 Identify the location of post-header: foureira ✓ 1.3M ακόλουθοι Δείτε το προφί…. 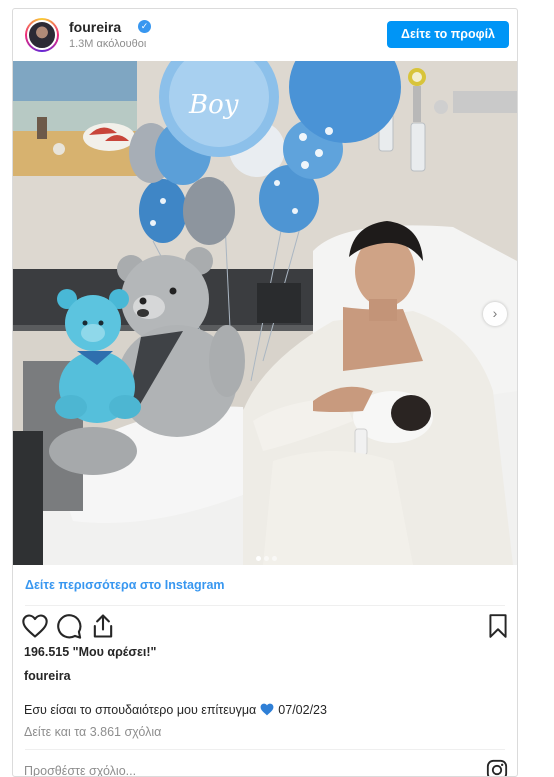
(265, 35).